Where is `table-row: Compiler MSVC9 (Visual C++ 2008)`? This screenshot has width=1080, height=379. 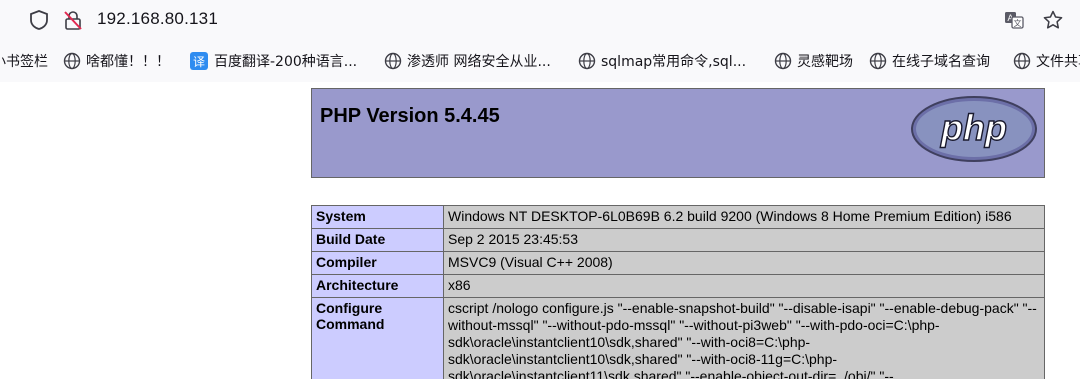
table-row: Compiler MSVC9 (Visual C++ 2008) is located at coordinates (678, 263).